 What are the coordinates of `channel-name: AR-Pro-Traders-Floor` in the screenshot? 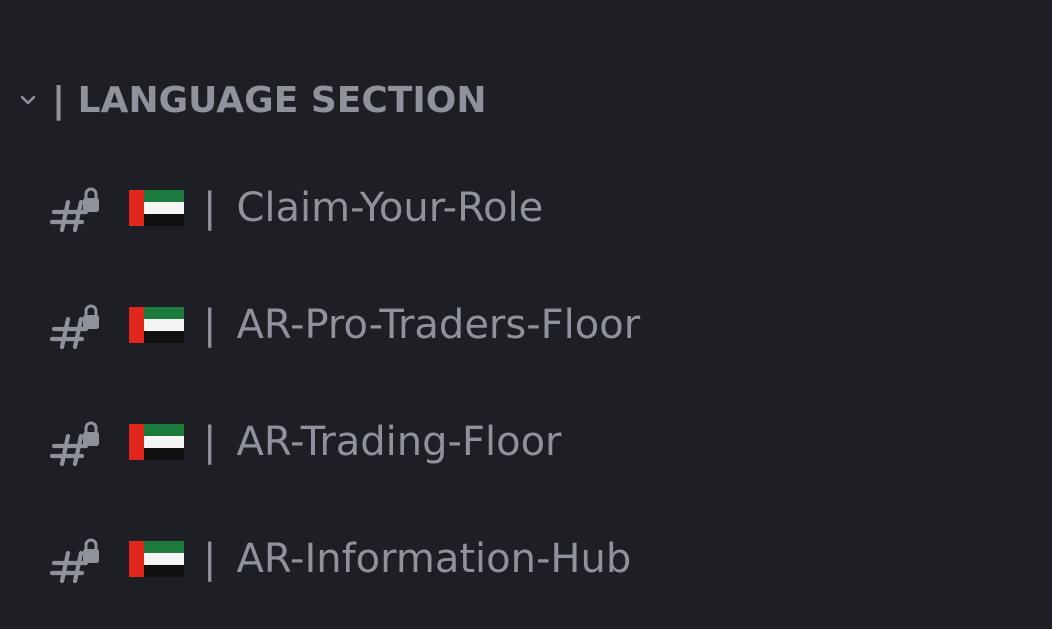 It's located at (438, 325).